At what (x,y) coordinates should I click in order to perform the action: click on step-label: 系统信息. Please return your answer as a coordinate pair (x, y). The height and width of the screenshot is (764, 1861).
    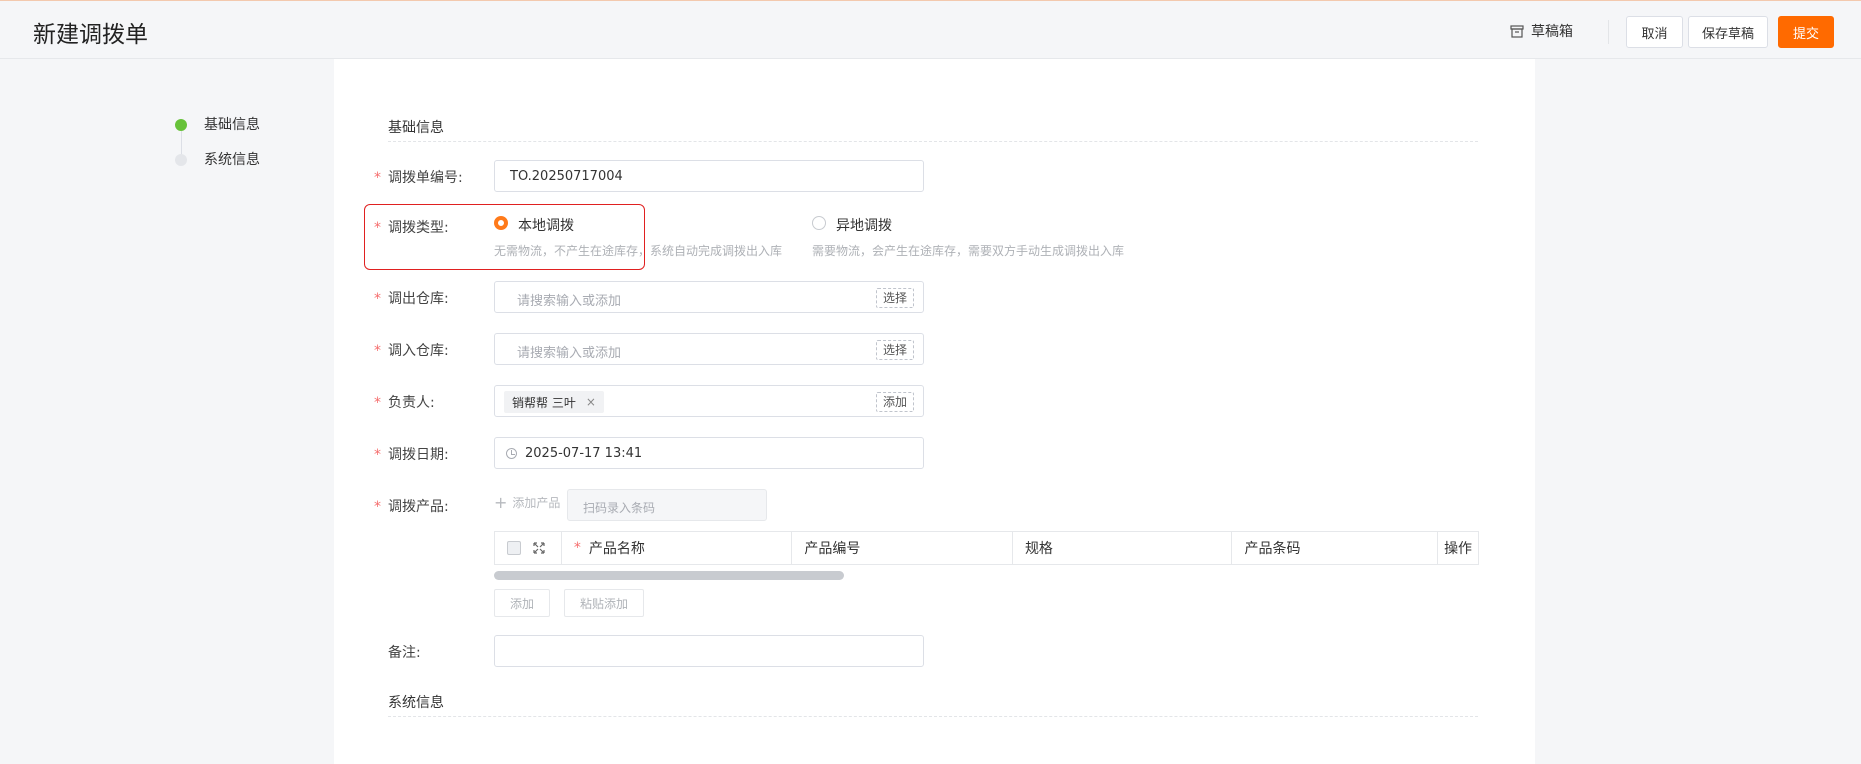
    Looking at the image, I should click on (232, 160).